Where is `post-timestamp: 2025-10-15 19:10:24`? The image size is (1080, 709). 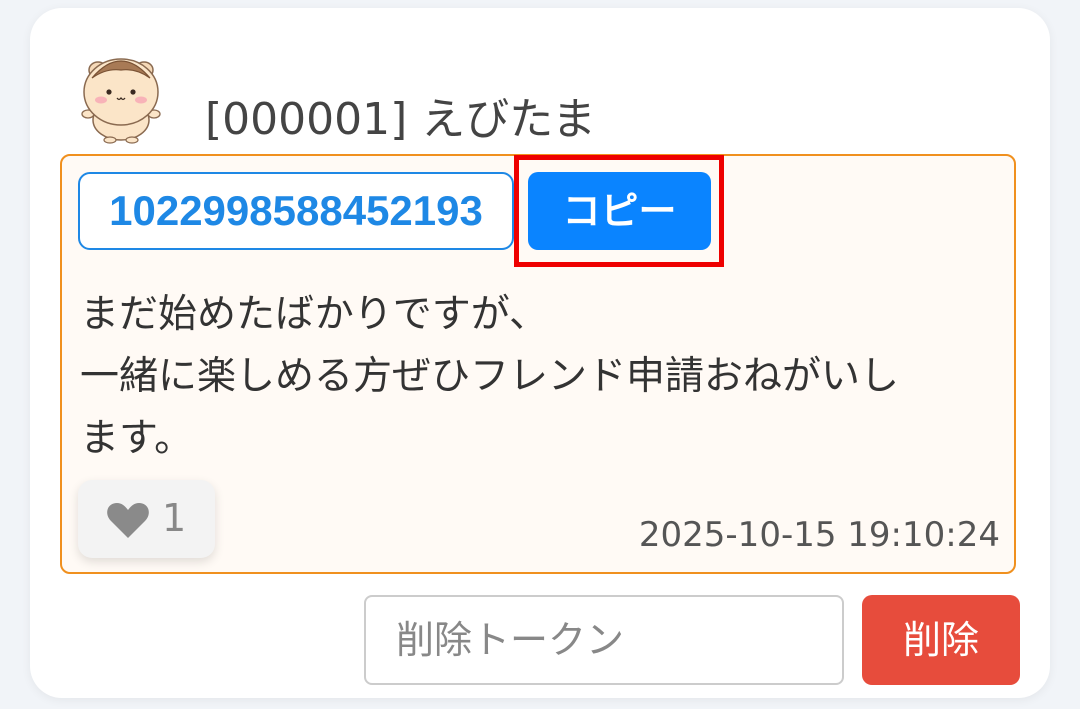
post-timestamp: 2025-10-15 19:10:24 is located at coordinates (819, 535).